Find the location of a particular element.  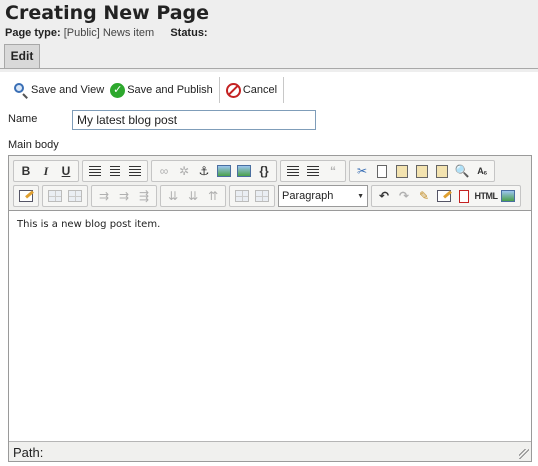

merge-group is located at coordinates (252, 196).